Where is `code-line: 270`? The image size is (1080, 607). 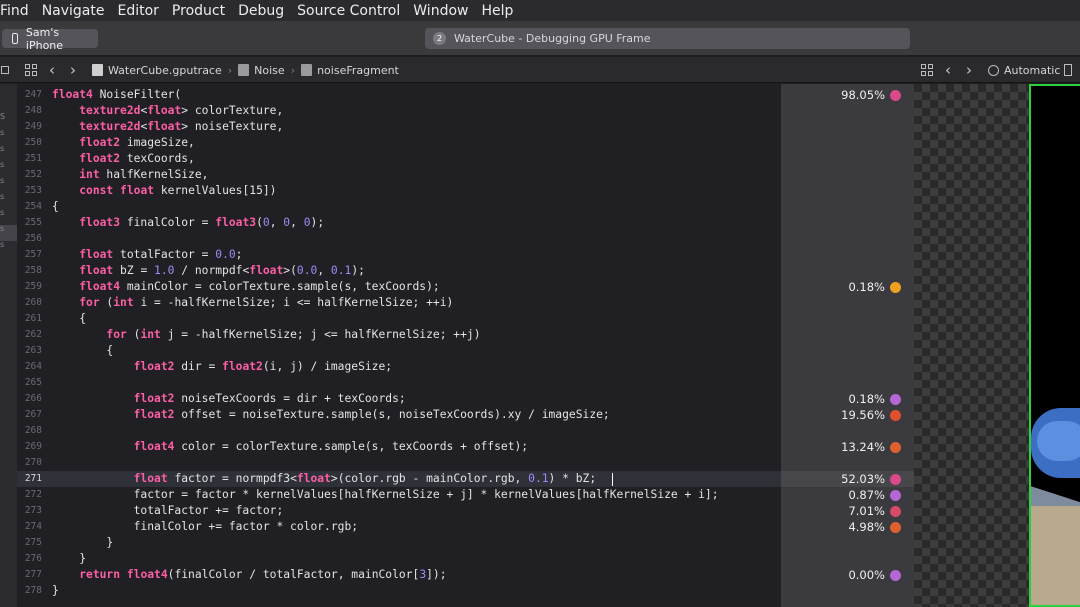
code-line: 270 is located at coordinates (399, 463).